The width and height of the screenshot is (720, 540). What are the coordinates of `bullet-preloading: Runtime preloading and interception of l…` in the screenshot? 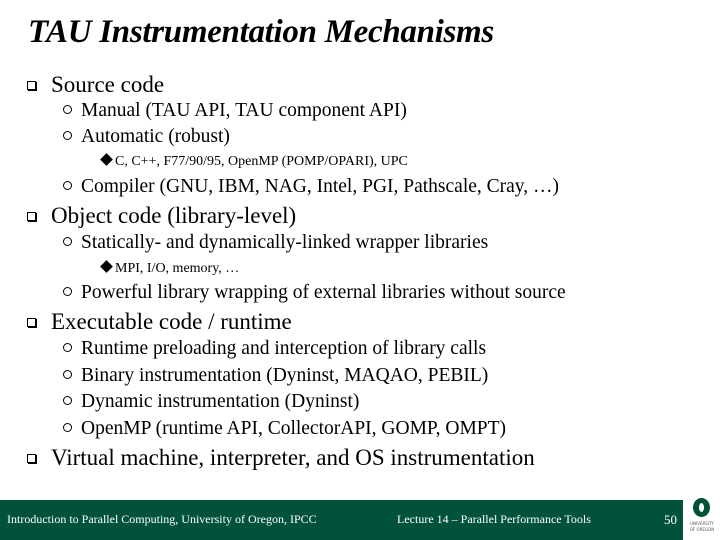 It's located at (274, 349).